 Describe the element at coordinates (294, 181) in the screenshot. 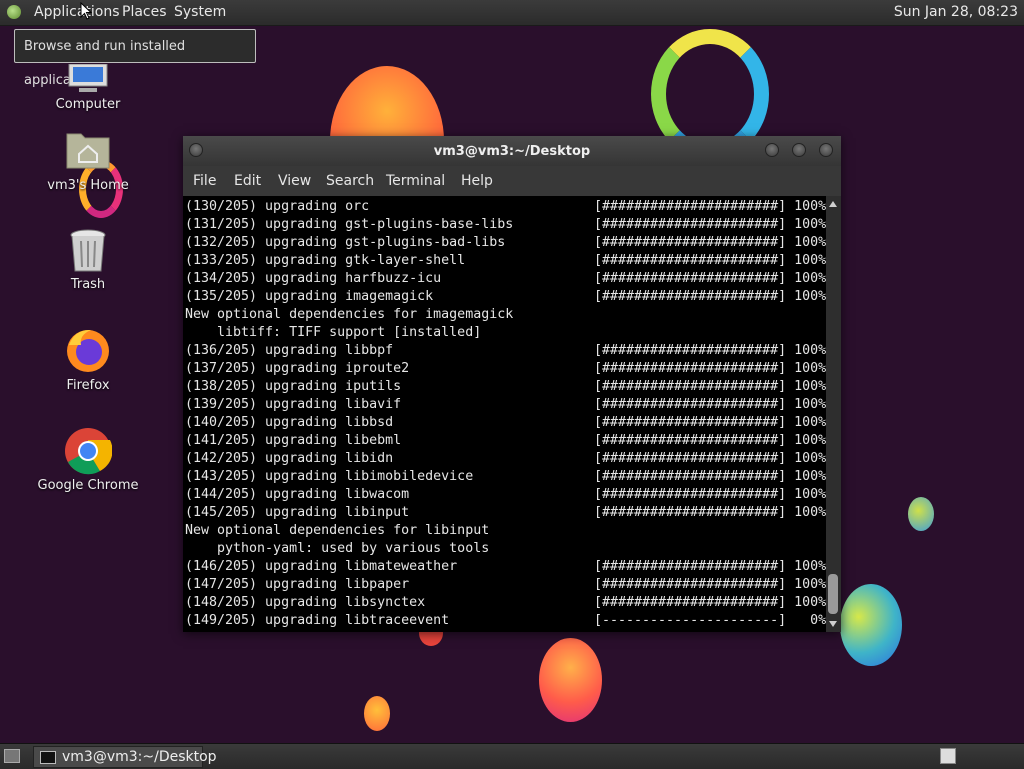

I see `menu-view: View` at that location.